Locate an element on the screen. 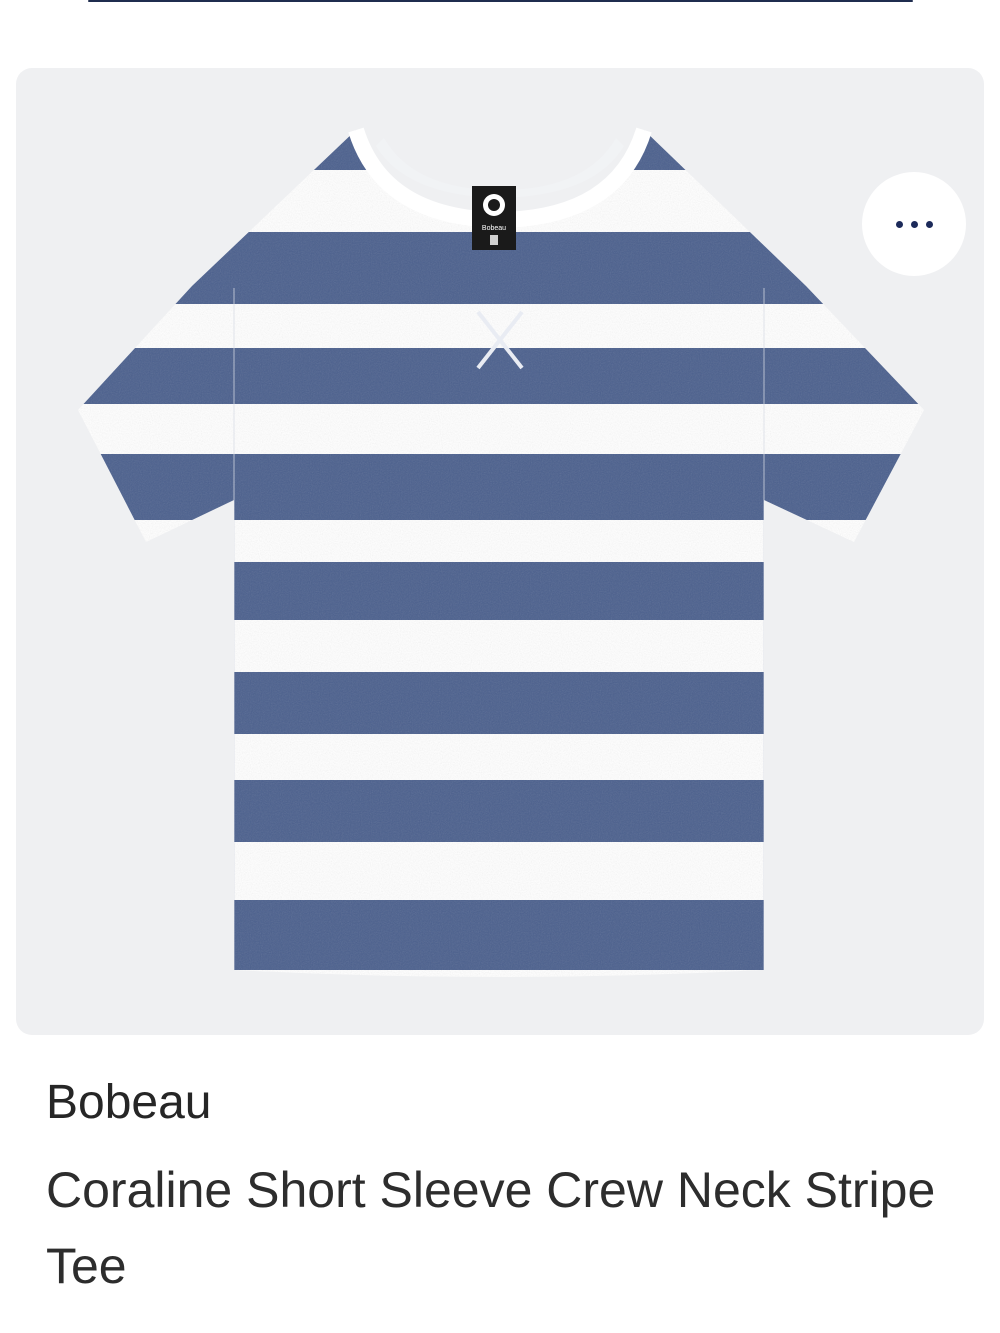 The height and width of the screenshot is (1333, 1000). more-options-button is located at coordinates (914, 224).